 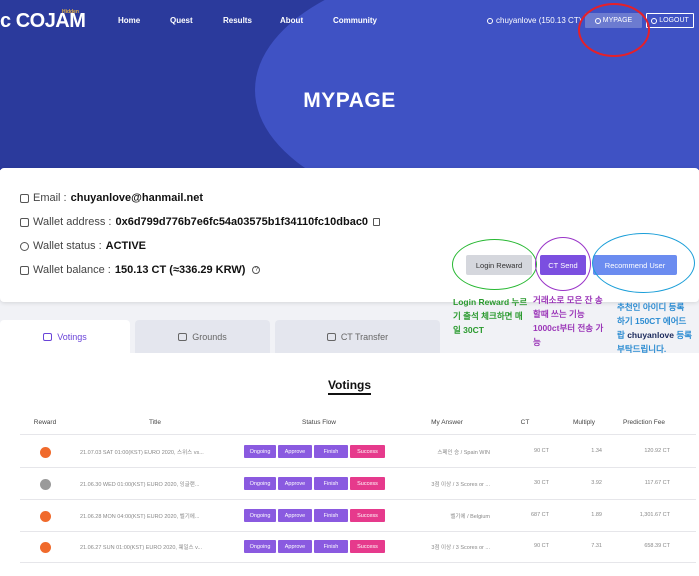 I want to click on user-icon, so click(x=490, y=20).